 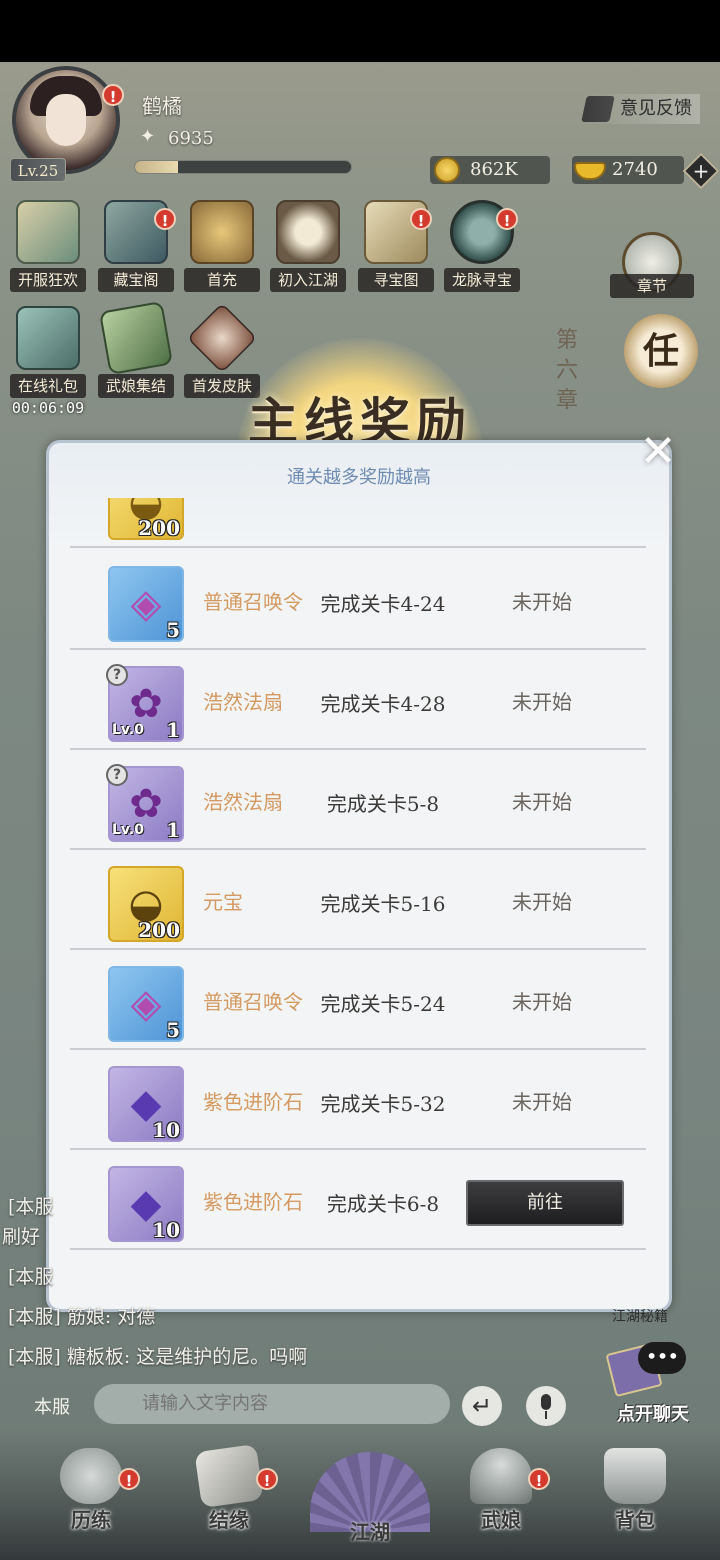 I want to click on activity-treasure-pavilion: ! 藏宝阁, so click(x=137, y=246).